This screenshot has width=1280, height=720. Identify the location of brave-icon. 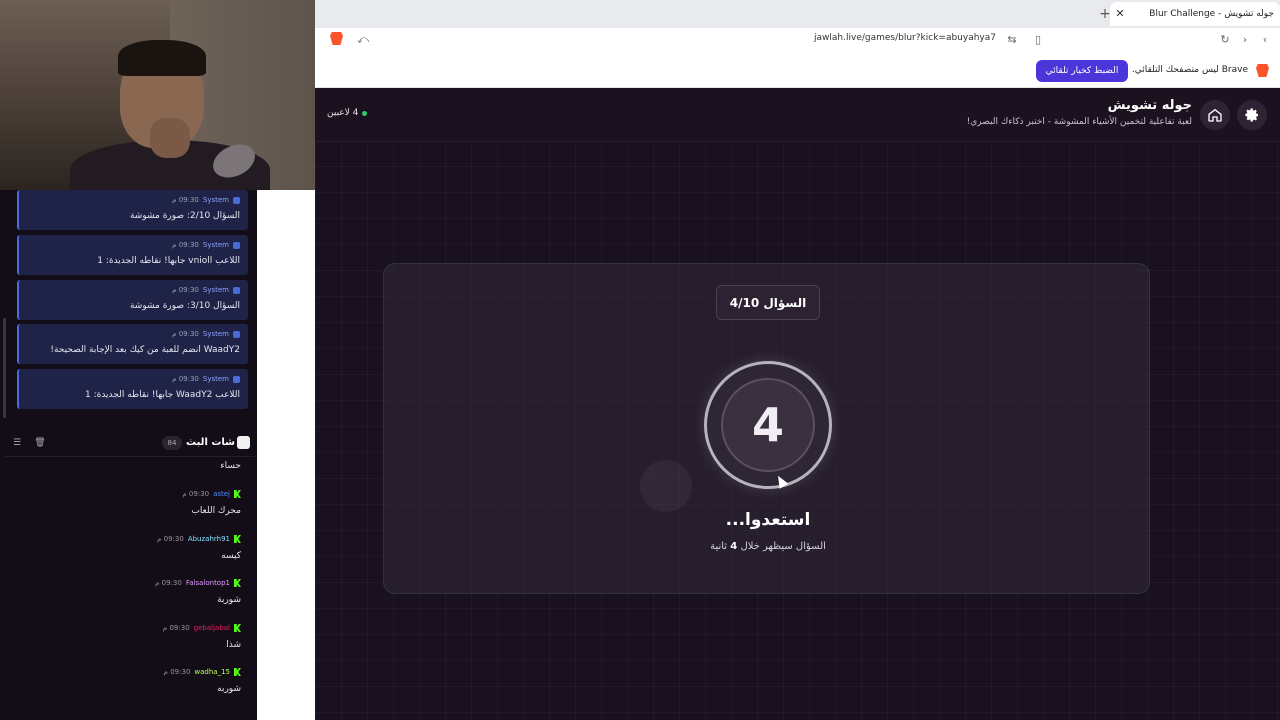
(1262, 70).